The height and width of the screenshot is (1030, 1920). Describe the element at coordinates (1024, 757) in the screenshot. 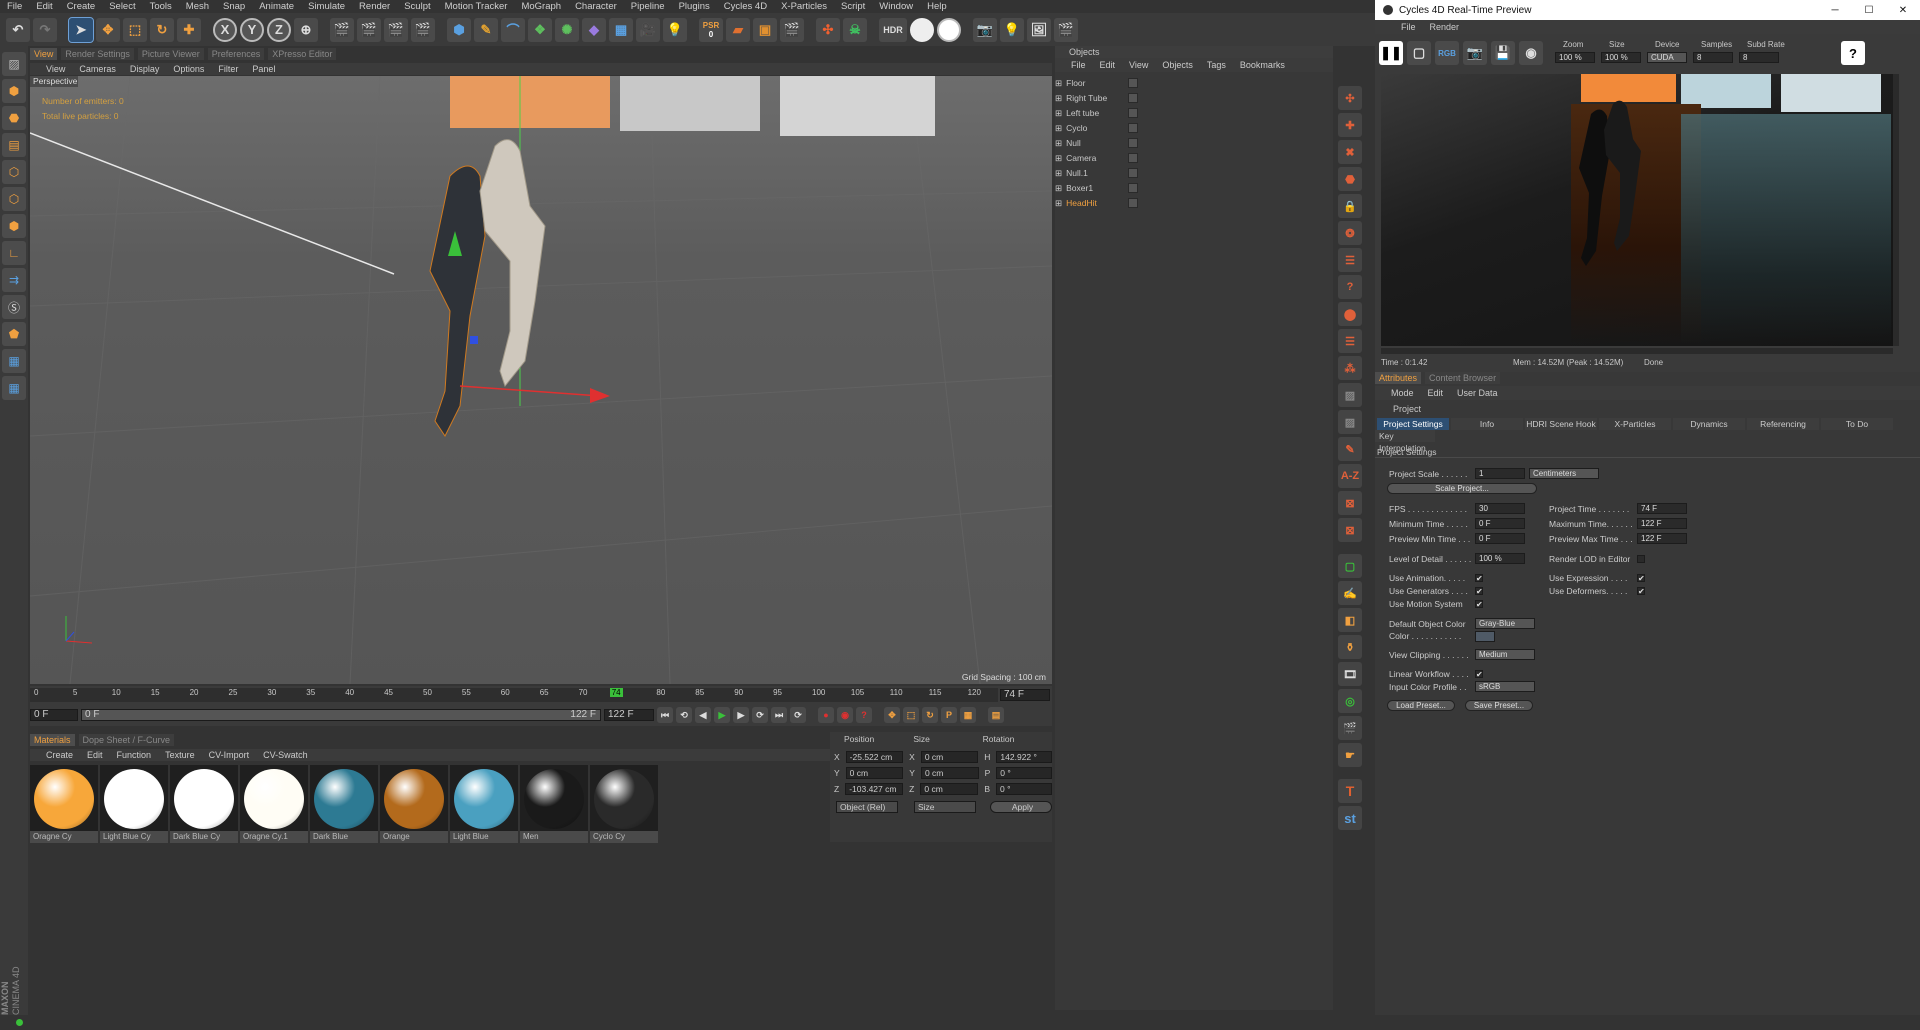

I see `coord-rotation-field: 142.922 °` at that location.